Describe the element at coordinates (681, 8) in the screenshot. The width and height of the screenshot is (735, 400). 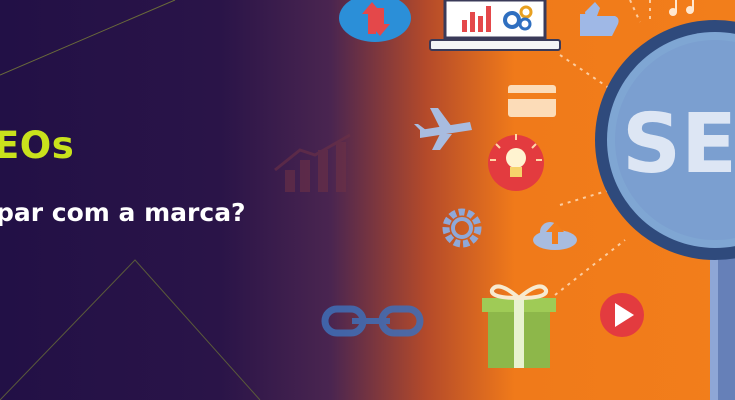
I see `music-notes-icon` at that location.